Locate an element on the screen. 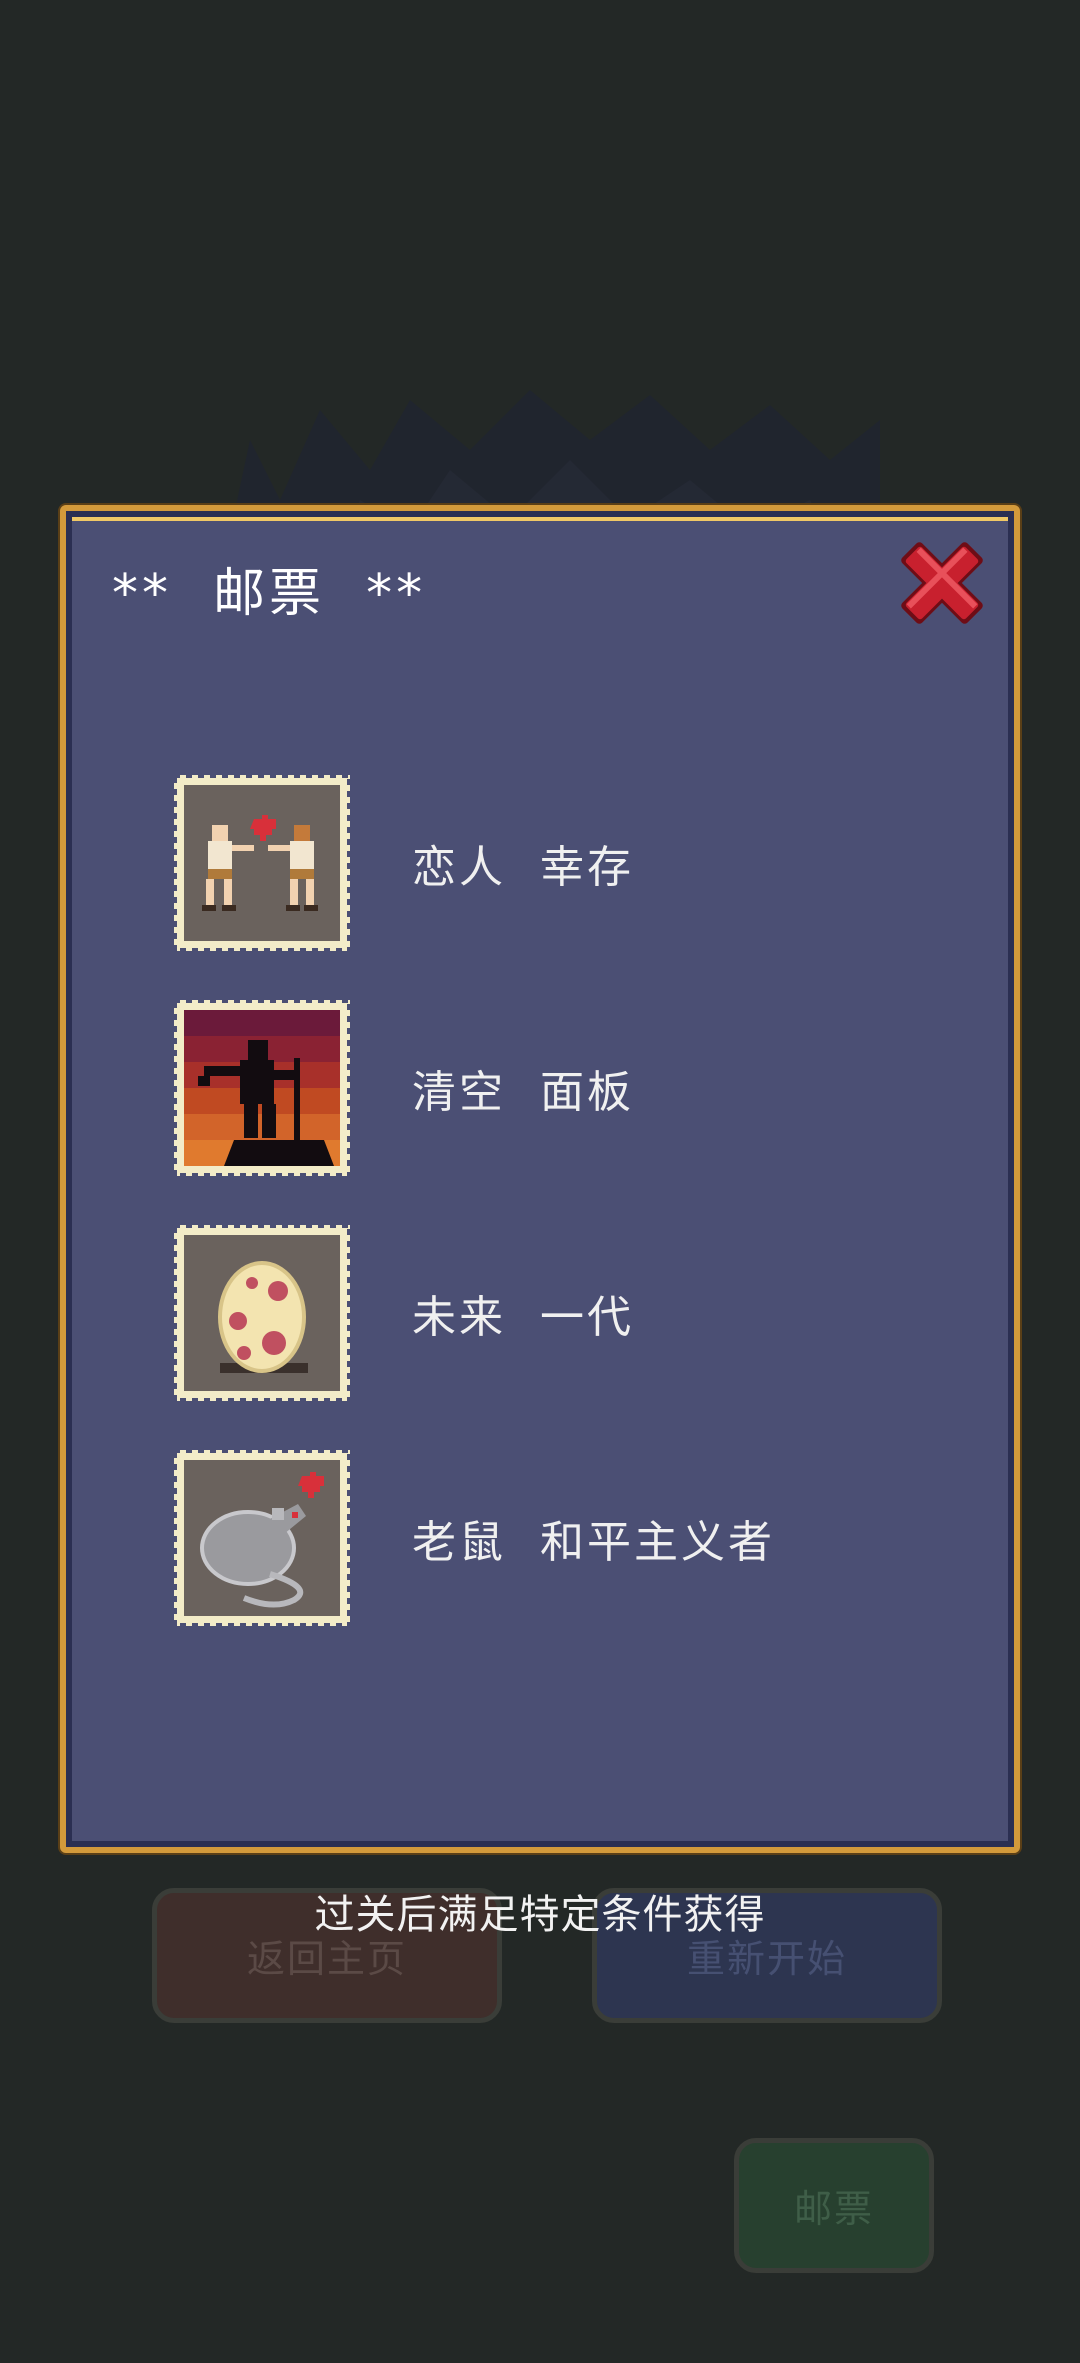 The height and width of the screenshot is (2363, 1080). stamp-row-clear-board: 清空 面板 is located at coordinates (554, 1088).